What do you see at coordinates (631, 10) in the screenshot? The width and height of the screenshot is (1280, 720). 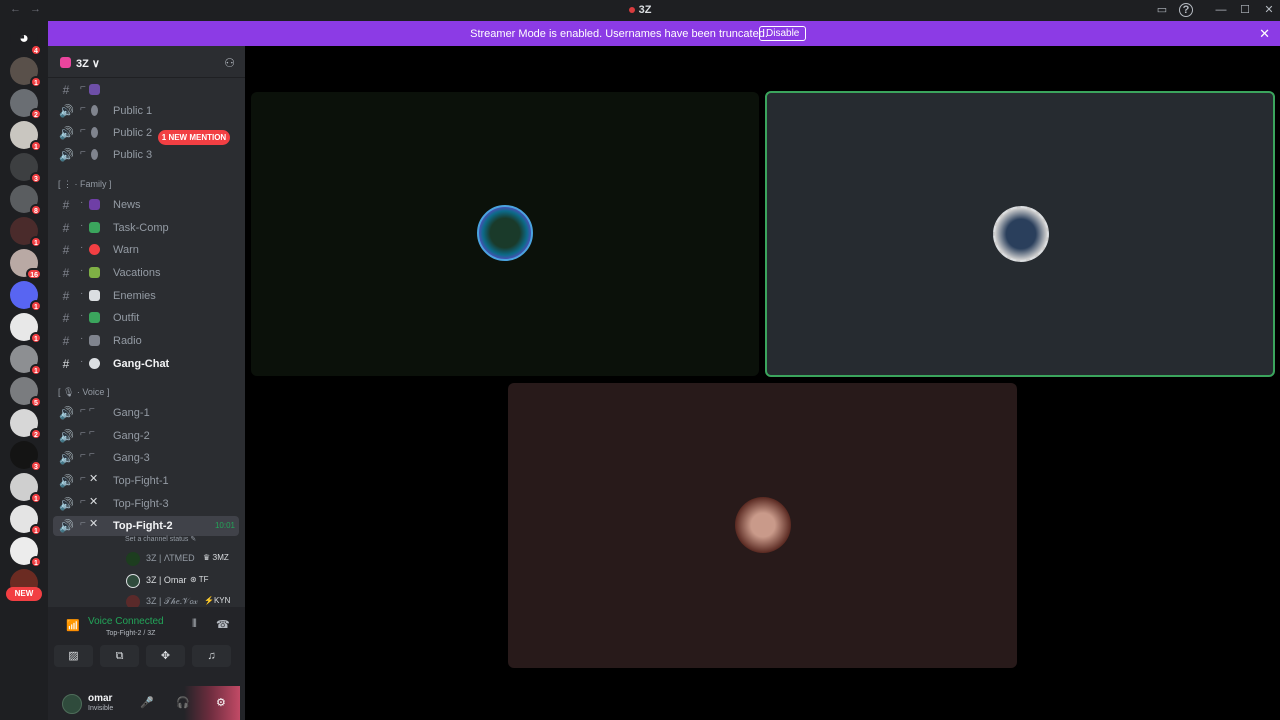 I see `live-dot-icon` at bounding box center [631, 10].